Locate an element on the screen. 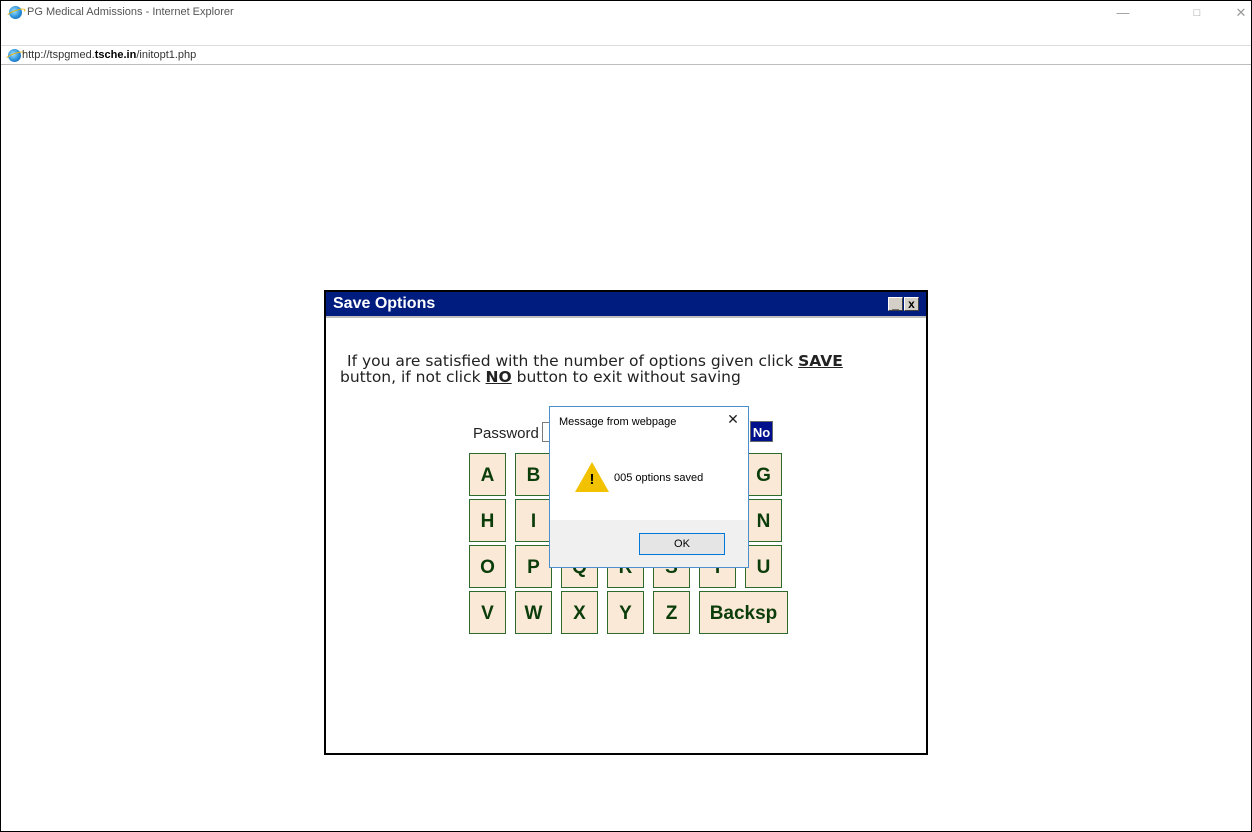 The width and height of the screenshot is (1252, 832). popup-minimize-button: _ is located at coordinates (895, 304).